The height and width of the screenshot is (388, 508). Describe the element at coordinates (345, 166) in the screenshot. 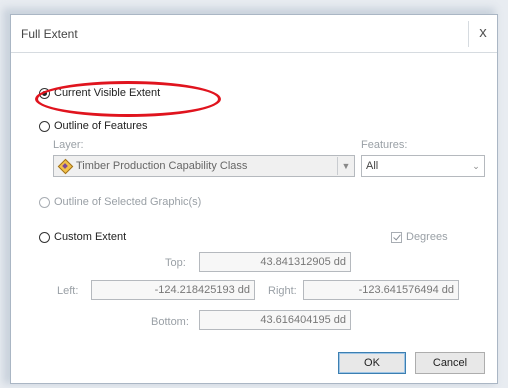

I see `chevron-down-icon: ▼` at that location.